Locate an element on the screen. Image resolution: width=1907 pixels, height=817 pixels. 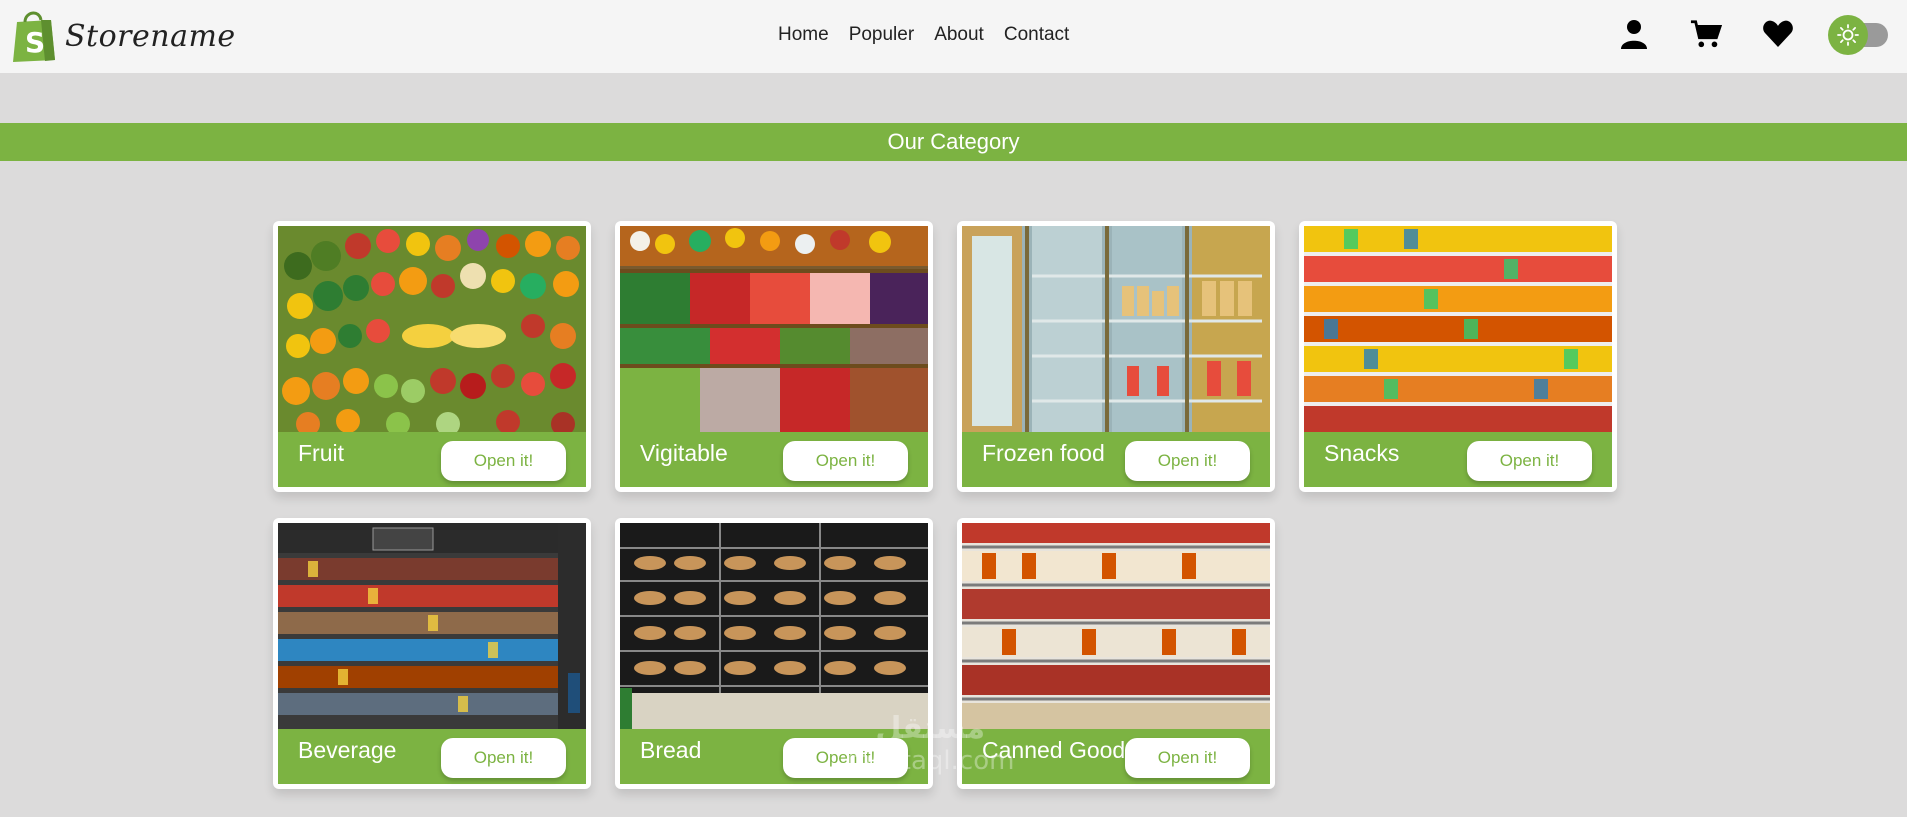
nav-home: Home is located at coordinates (803, 35).